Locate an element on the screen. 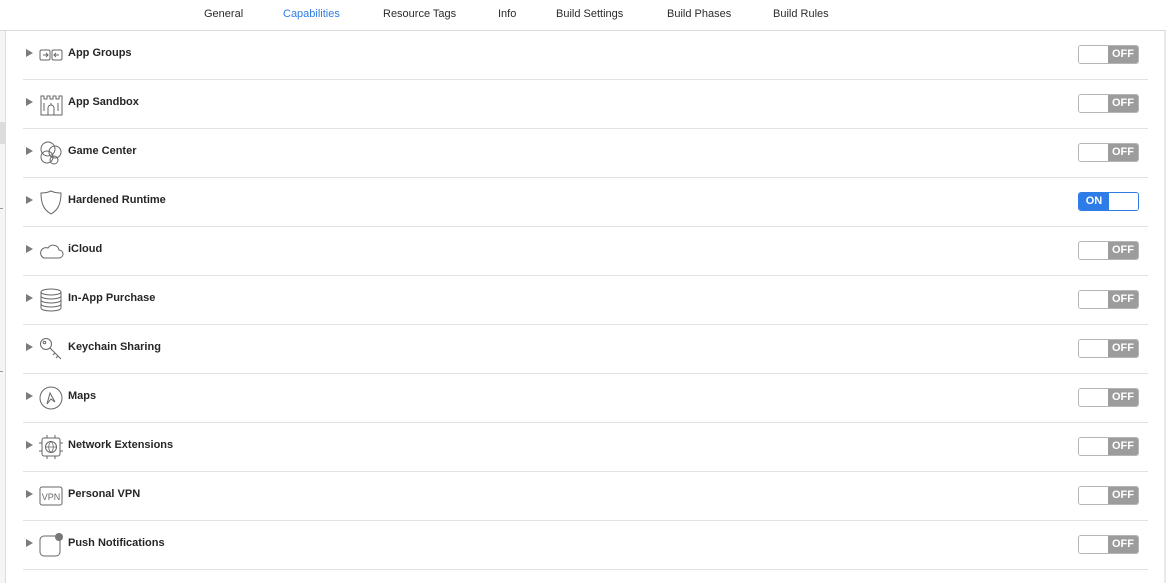 The image size is (1166, 583). capability-row-maps: Maps OFF is located at coordinates (585, 398).